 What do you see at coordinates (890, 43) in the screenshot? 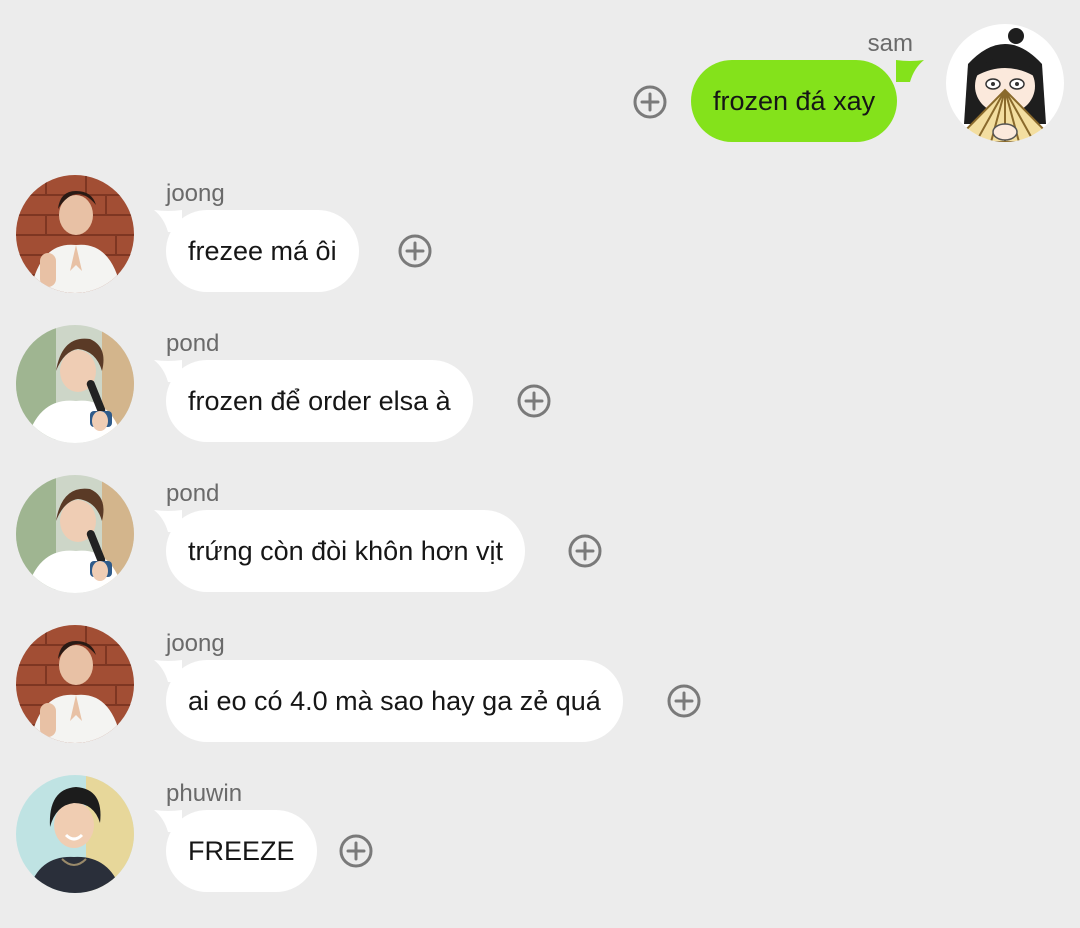
I see `sender-name: sam` at bounding box center [890, 43].